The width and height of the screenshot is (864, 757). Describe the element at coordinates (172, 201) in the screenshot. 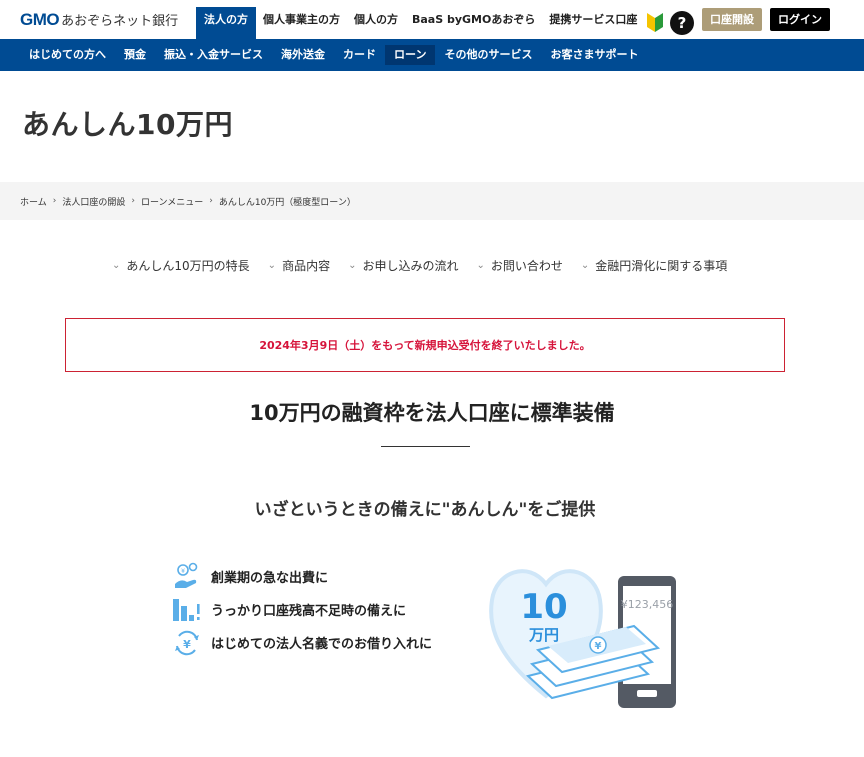

I see `breadcrumb-loan-menu: ローンメニュー` at that location.